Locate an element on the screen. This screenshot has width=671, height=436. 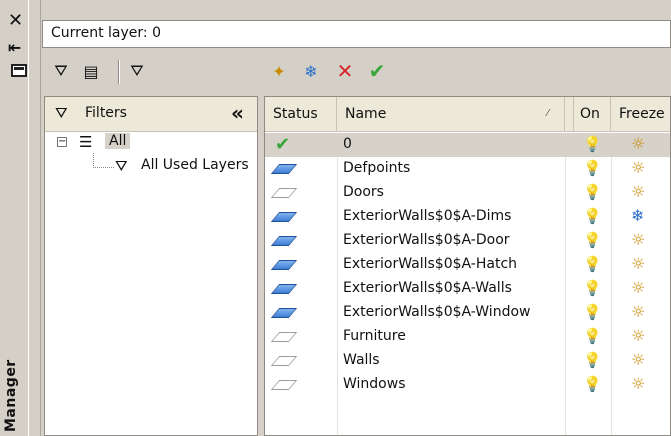
layer-row: ✔ 0 💡 ☼ is located at coordinates (467, 145).